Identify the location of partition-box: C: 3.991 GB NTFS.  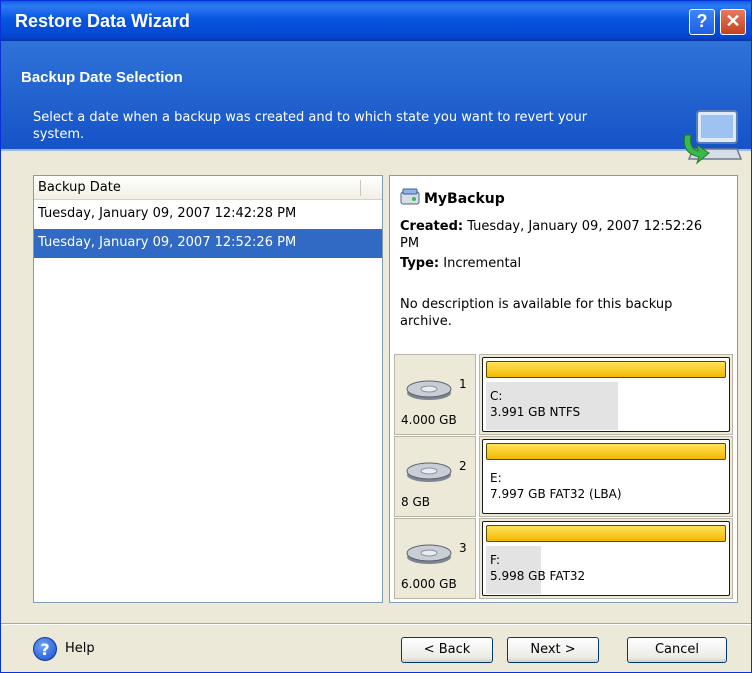
(606, 394).